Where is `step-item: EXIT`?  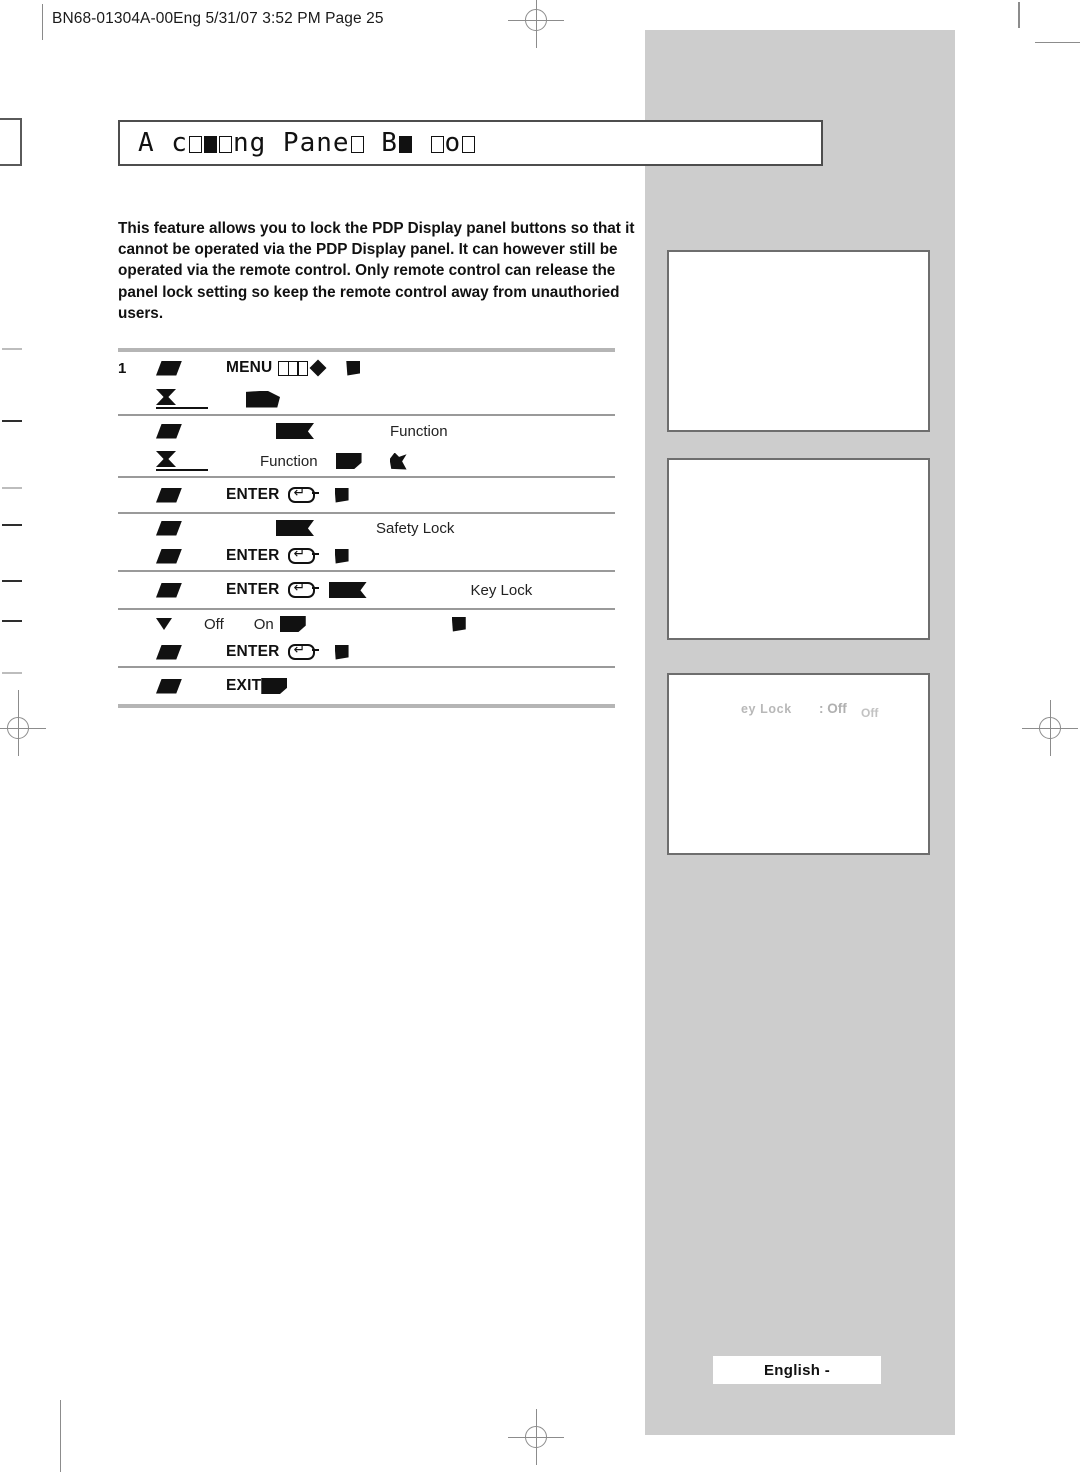
step-item: EXIT is located at coordinates (366, 686).